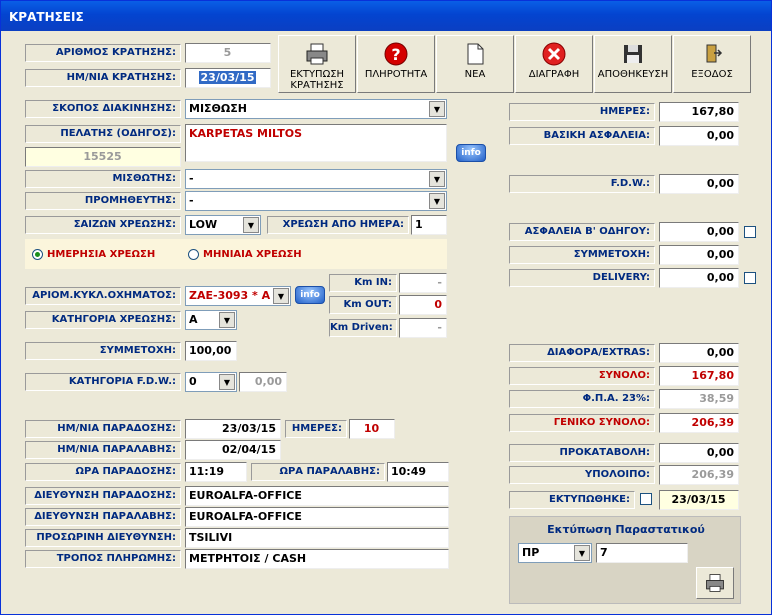 Image resolution: width=772 pixels, height=615 pixels. Describe the element at coordinates (712, 64) in the screenshot. I see `exit-button: ΕΞΟΔΟΣ` at that location.